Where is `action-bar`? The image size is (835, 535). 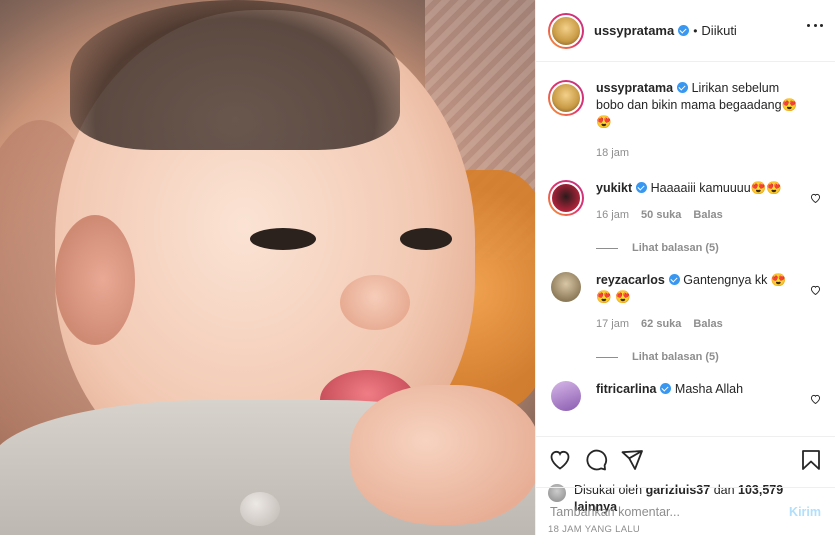 action-bar is located at coordinates (685, 459).